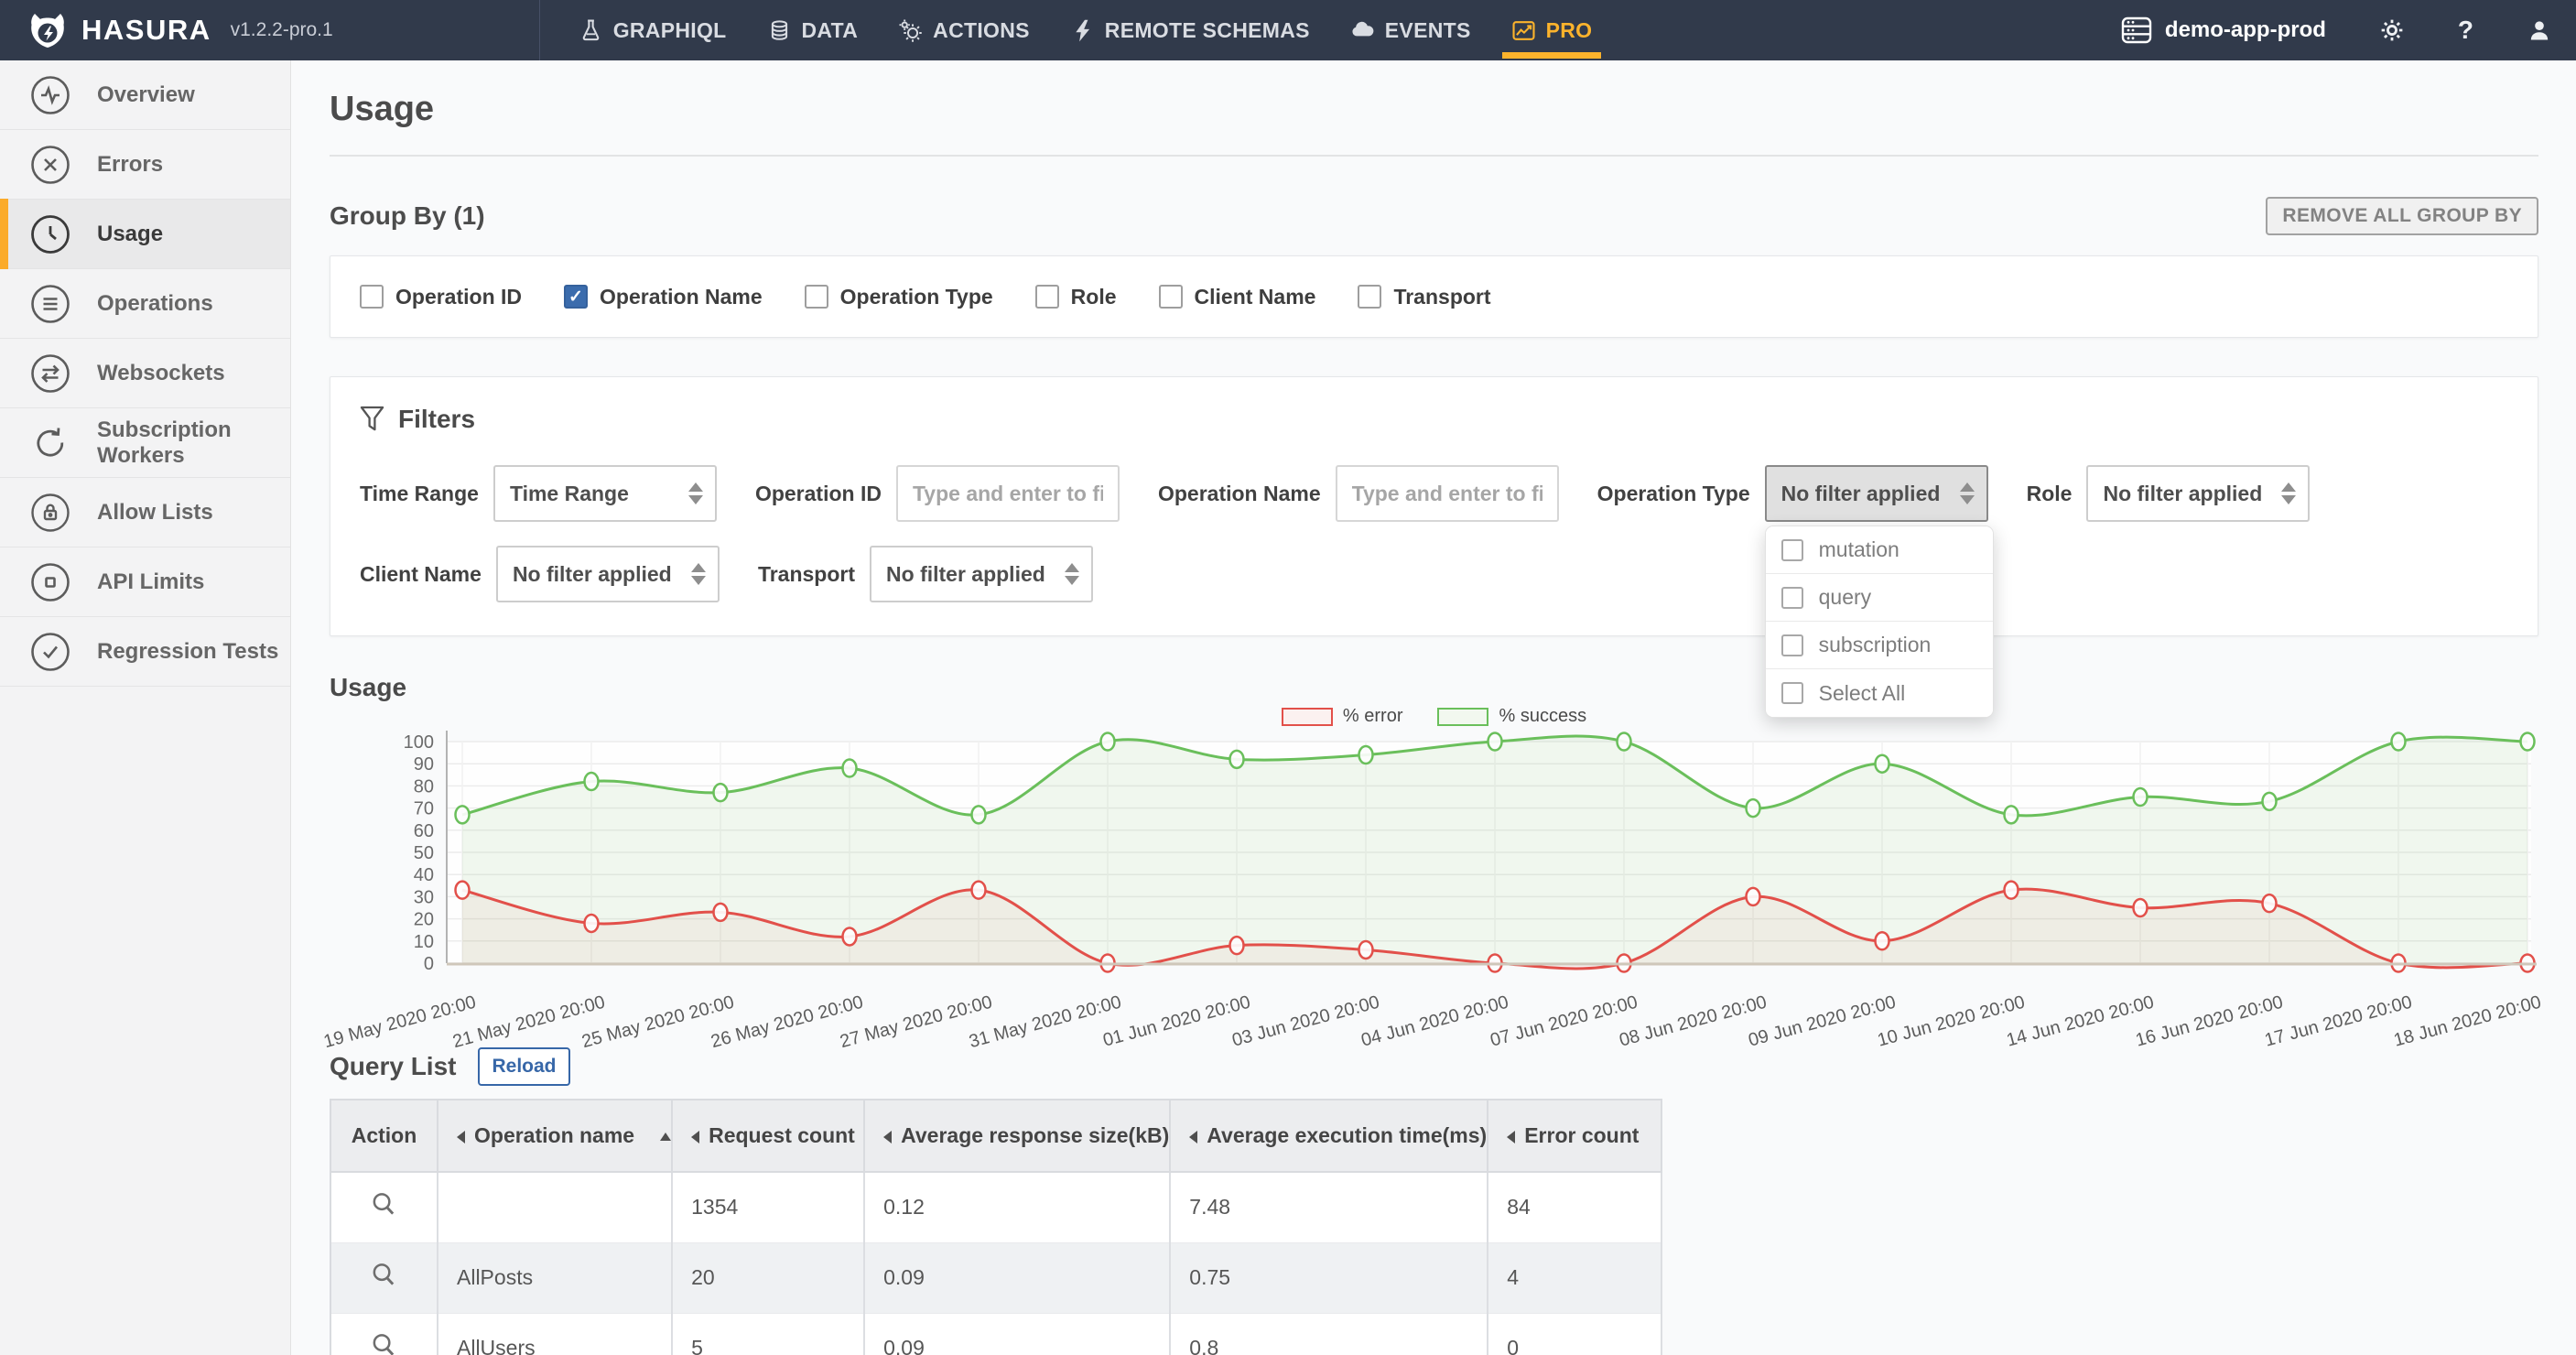  I want to click on column-header-sortable: Average response size(kB), so click(1018, 1136).